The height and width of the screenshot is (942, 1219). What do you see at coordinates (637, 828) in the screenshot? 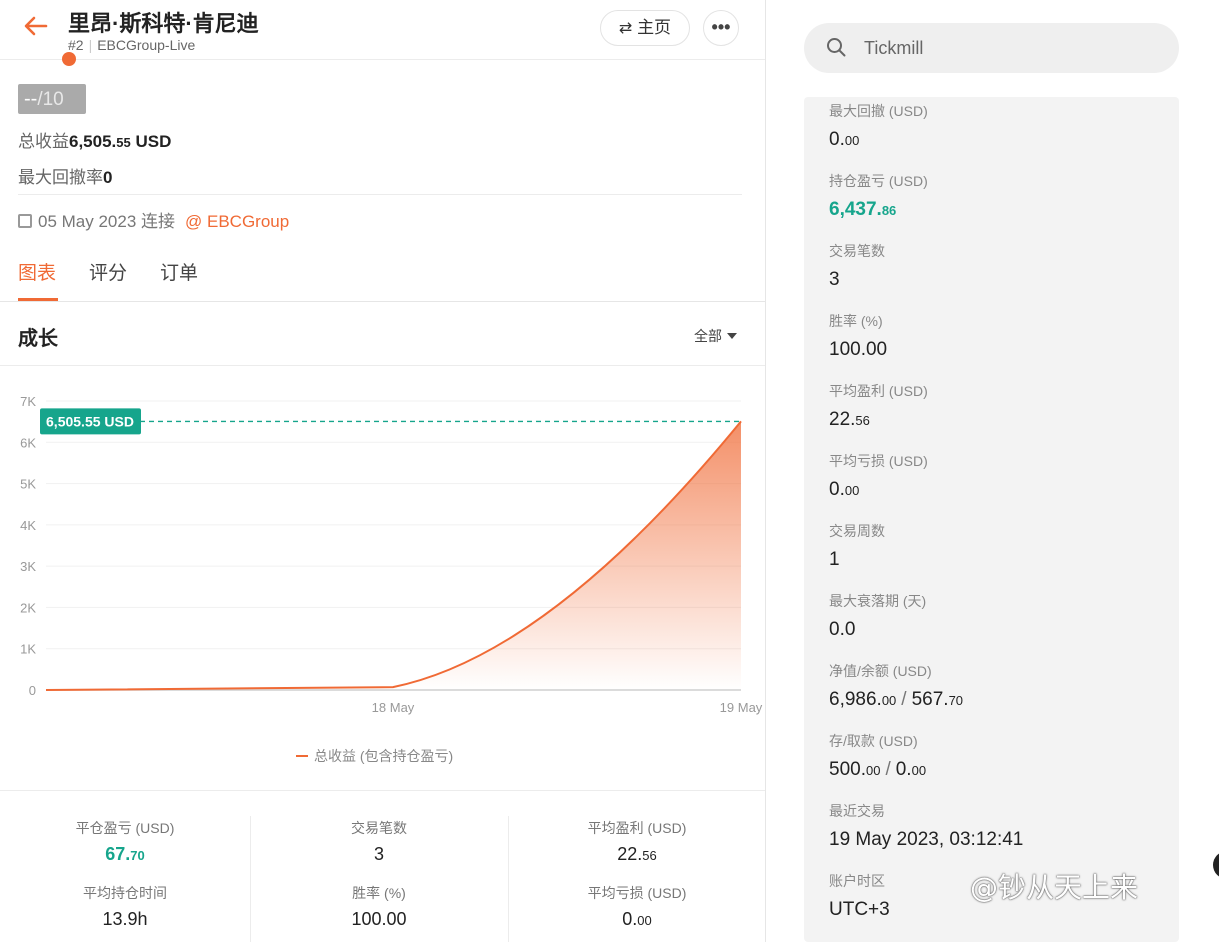
I see `summary-label: 平均盈利 (USD)` at bounding box center [637, 828].